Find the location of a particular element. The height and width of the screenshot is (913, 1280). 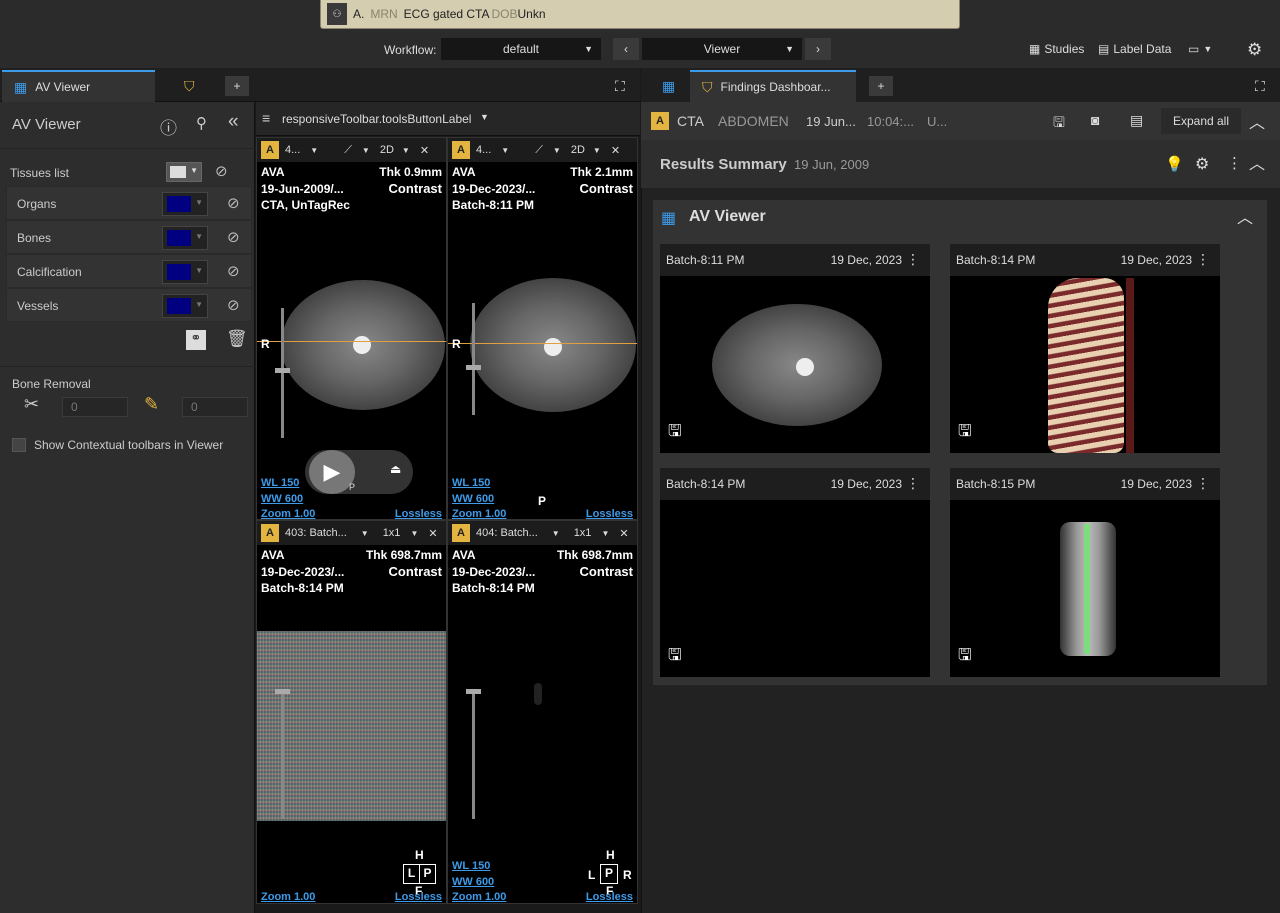

mode-label: 2D is located at coordinates (387, 150).